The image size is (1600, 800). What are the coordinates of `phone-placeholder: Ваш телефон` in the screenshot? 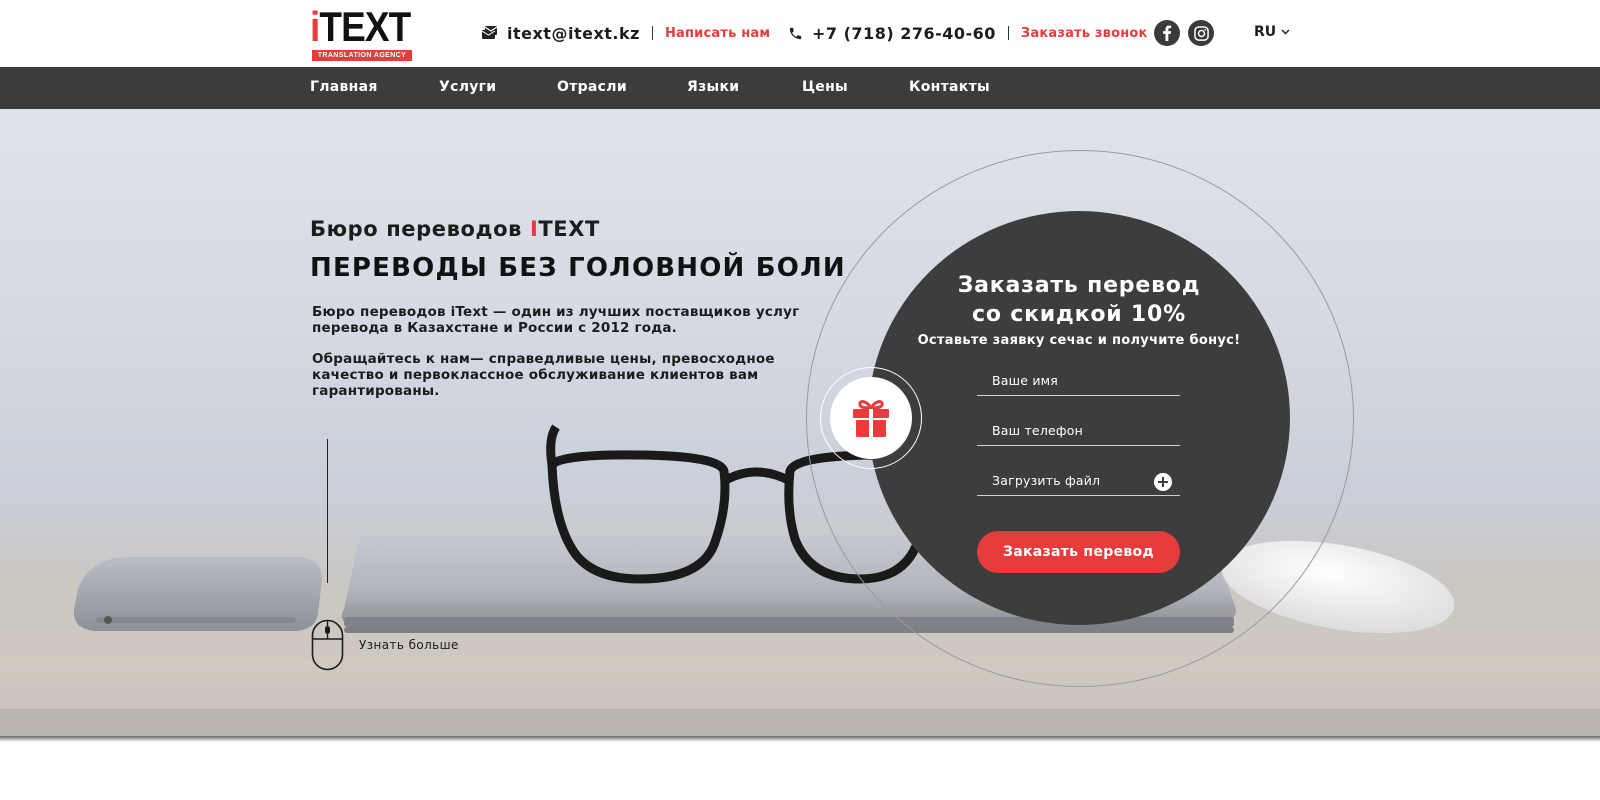 It's located at (1038, 430).